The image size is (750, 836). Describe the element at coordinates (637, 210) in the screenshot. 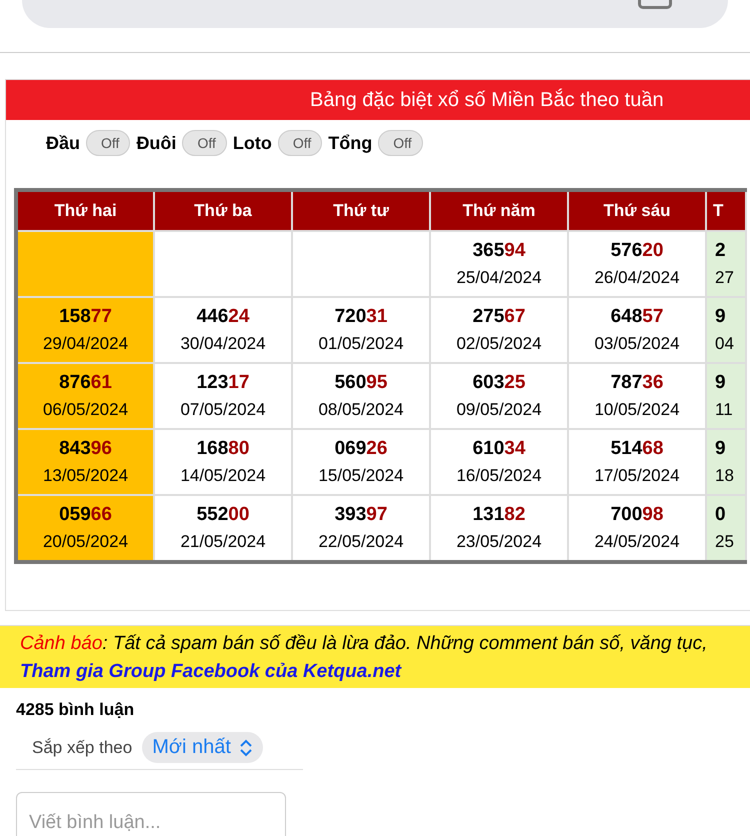

I see `column-header: Thứ sáu` at that location.